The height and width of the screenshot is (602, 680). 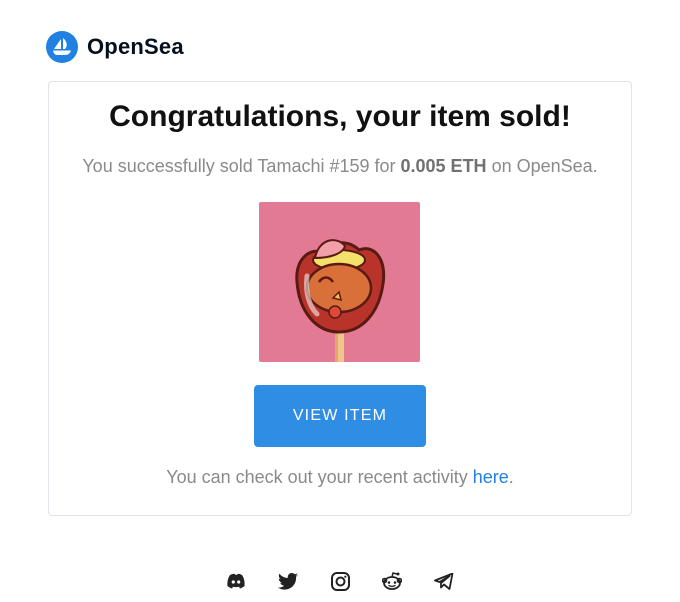 What do you see at coordinates (511, 477) in the screenshot?
I see `activity-suffix: .` at bounding box center [511, 477].